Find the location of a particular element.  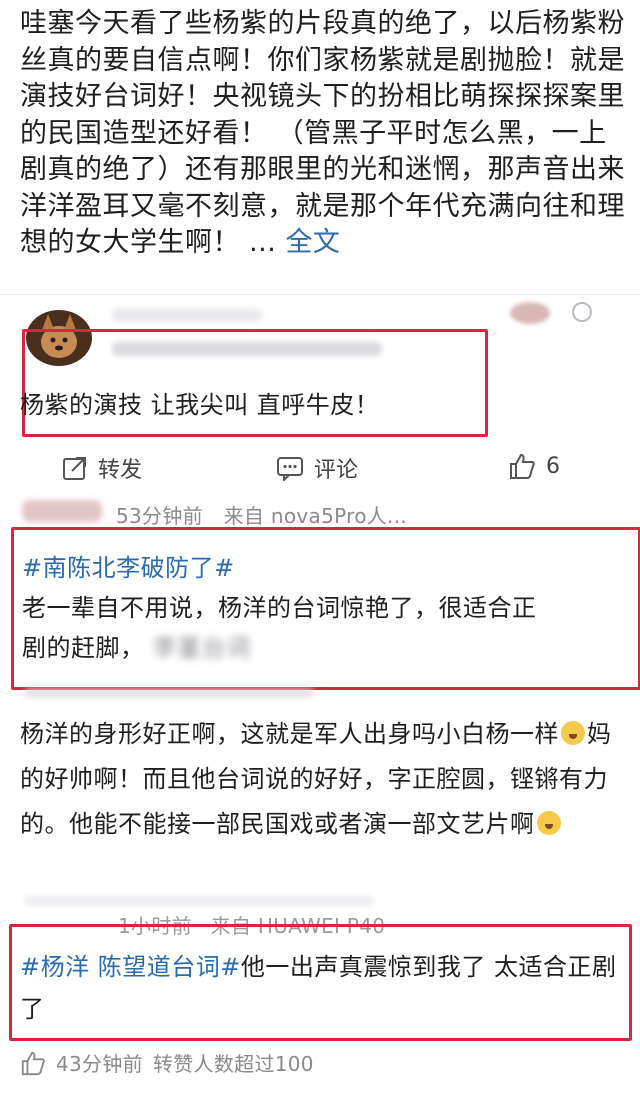

comment-2-line1: 老一辈自不用说，杨洋的台词惊艳了，很适合正 is located at coordinates (279, 608).